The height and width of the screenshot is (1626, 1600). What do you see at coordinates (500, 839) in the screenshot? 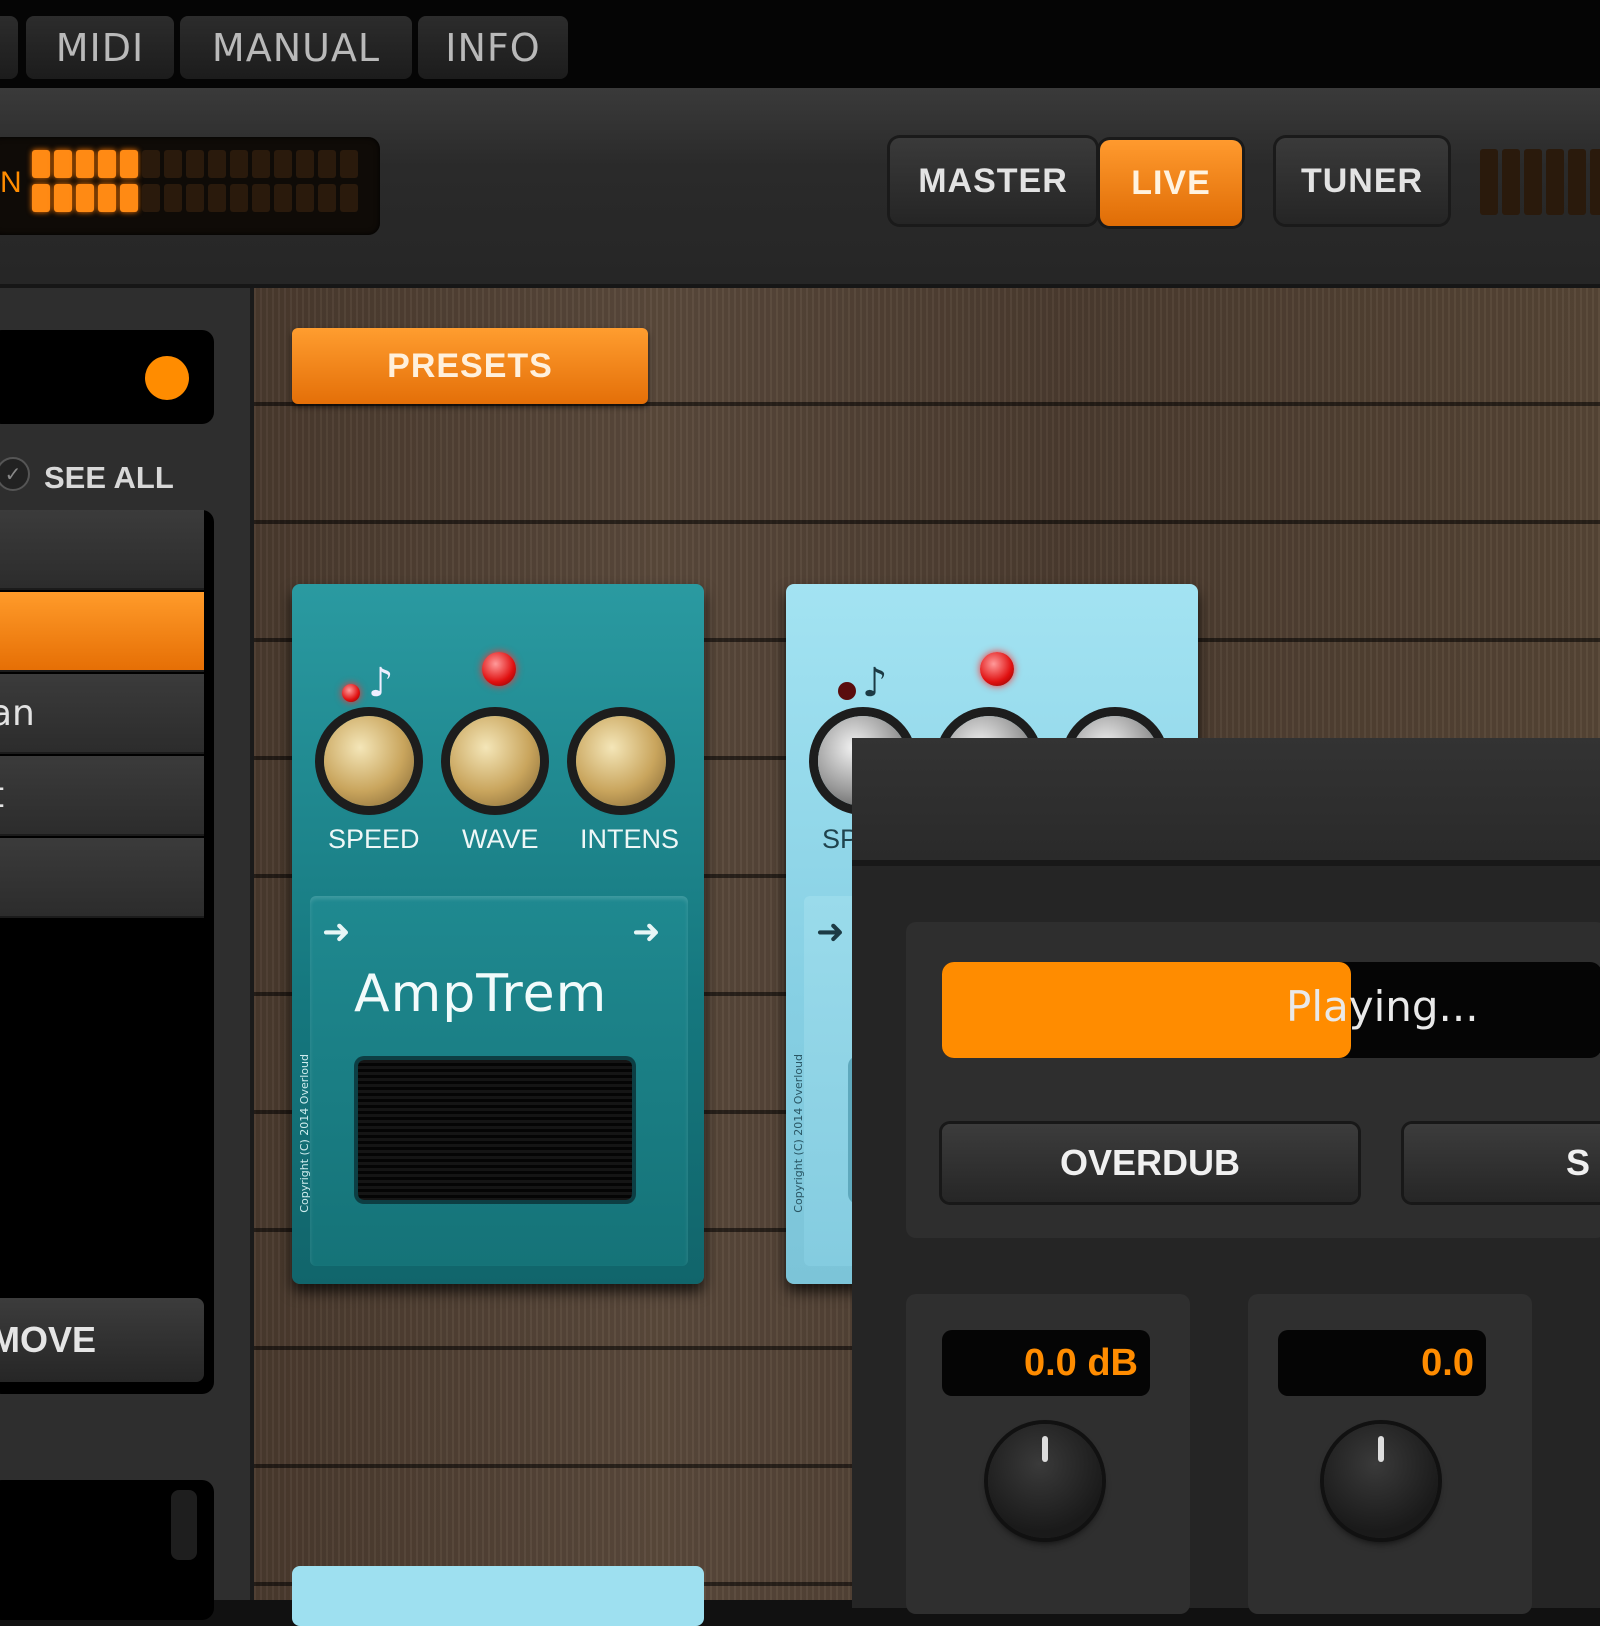
I see `wave-label: WAVE` at bounding box center [500, 839].